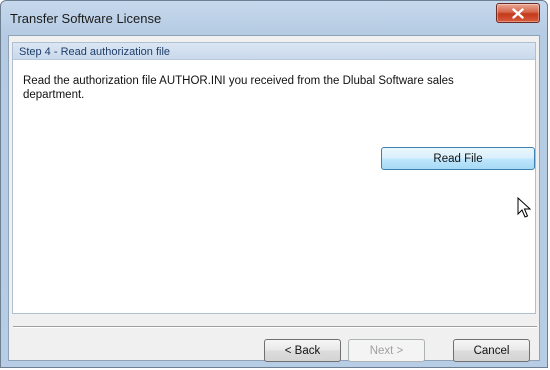  I want to click on step-title: Step 4 - Read authorization file, so click(95, 52).